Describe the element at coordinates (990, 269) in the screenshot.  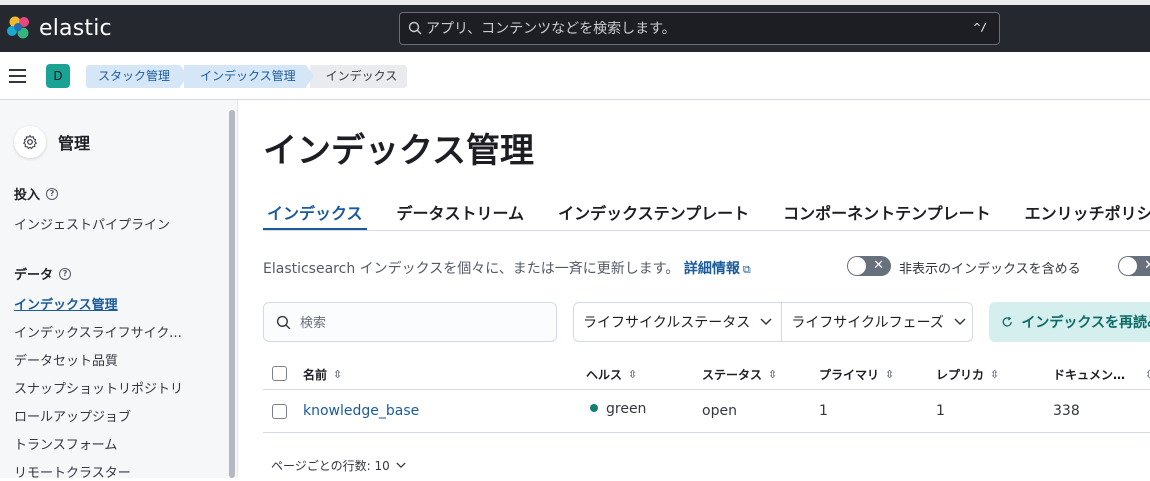
I see `include-hidden-indices-label: 非表示のインデックスを含める` at that location.